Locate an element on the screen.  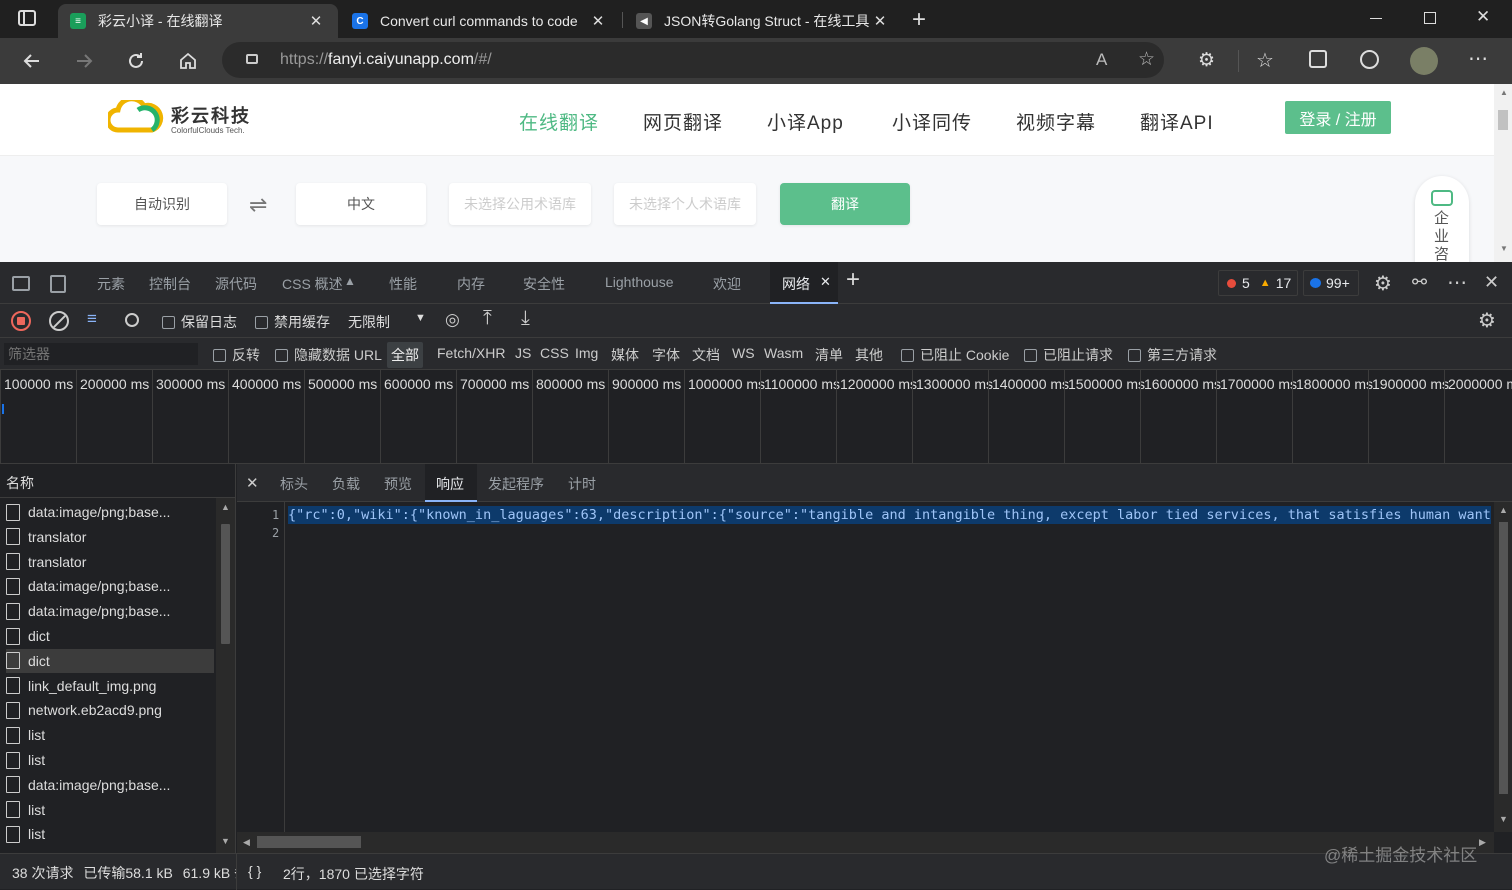
tab-preview: 预览 is located at coordinates (398, 484).